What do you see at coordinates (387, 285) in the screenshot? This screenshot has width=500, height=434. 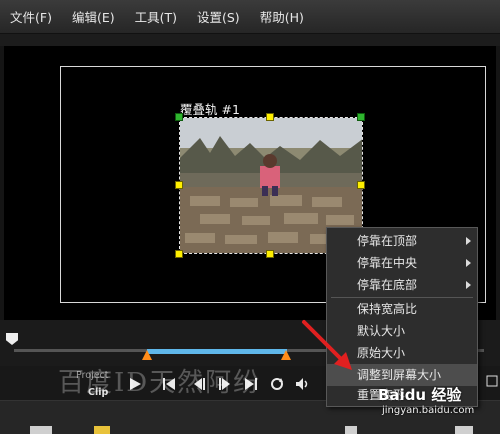 I see `menu-item-label: 停靠在底部` at bounding box center [387, 285].